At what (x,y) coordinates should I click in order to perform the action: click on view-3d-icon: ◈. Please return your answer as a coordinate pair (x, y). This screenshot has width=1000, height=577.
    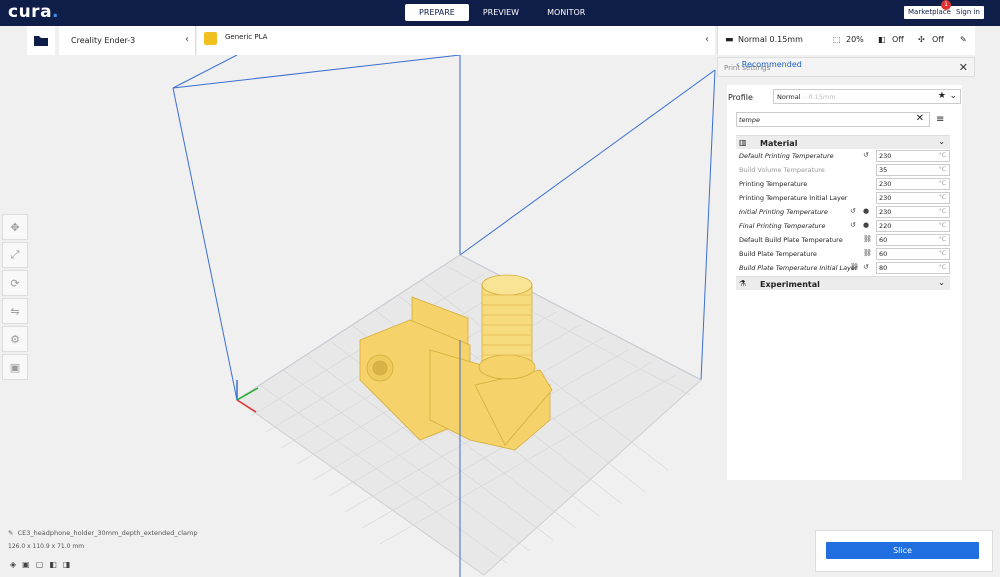
    Looking at the image, I should click on (13, 564).